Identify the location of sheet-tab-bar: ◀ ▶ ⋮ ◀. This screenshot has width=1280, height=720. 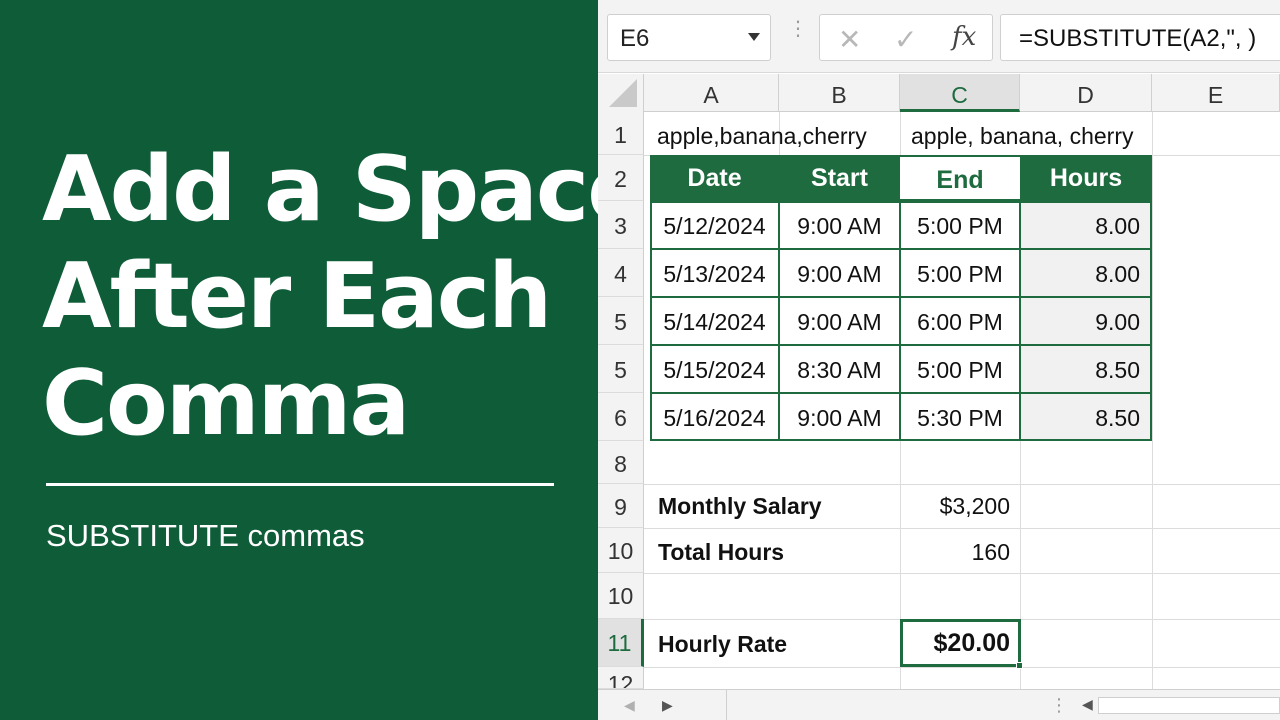
(939, 704).